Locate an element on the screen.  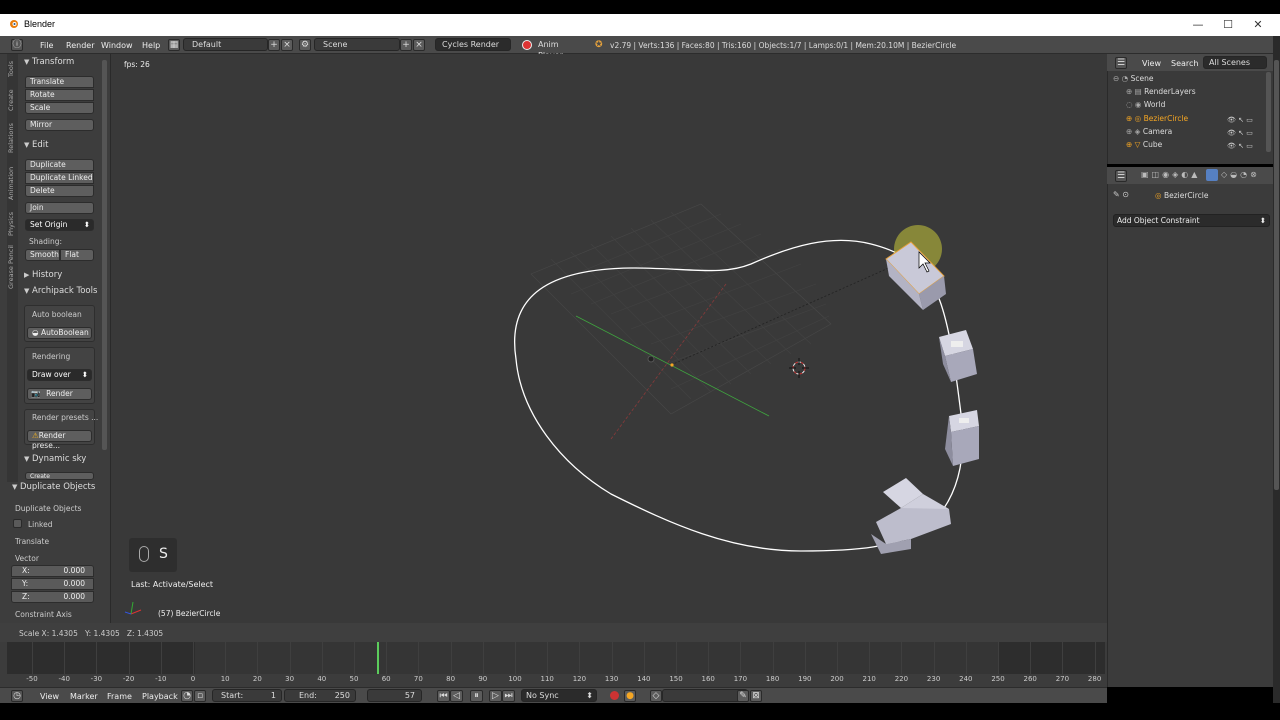
minimize-button: — is located at coordinates (1198, 25).